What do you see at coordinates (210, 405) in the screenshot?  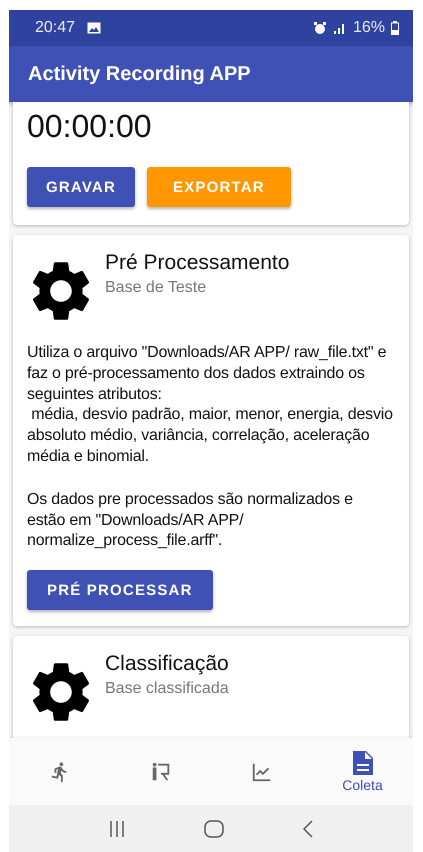 I see `description-text: Utiliza o arquivo "Downloads/AR APP/ raw_file.txt" e faz o pré-processamento dos dados extraindo os seguintes atributos: média, desvio padrão, maior, menor, energia, desvio absoluto médio, variância, correlação, aceleração média e binomial.` at bounding box center [210, 405].